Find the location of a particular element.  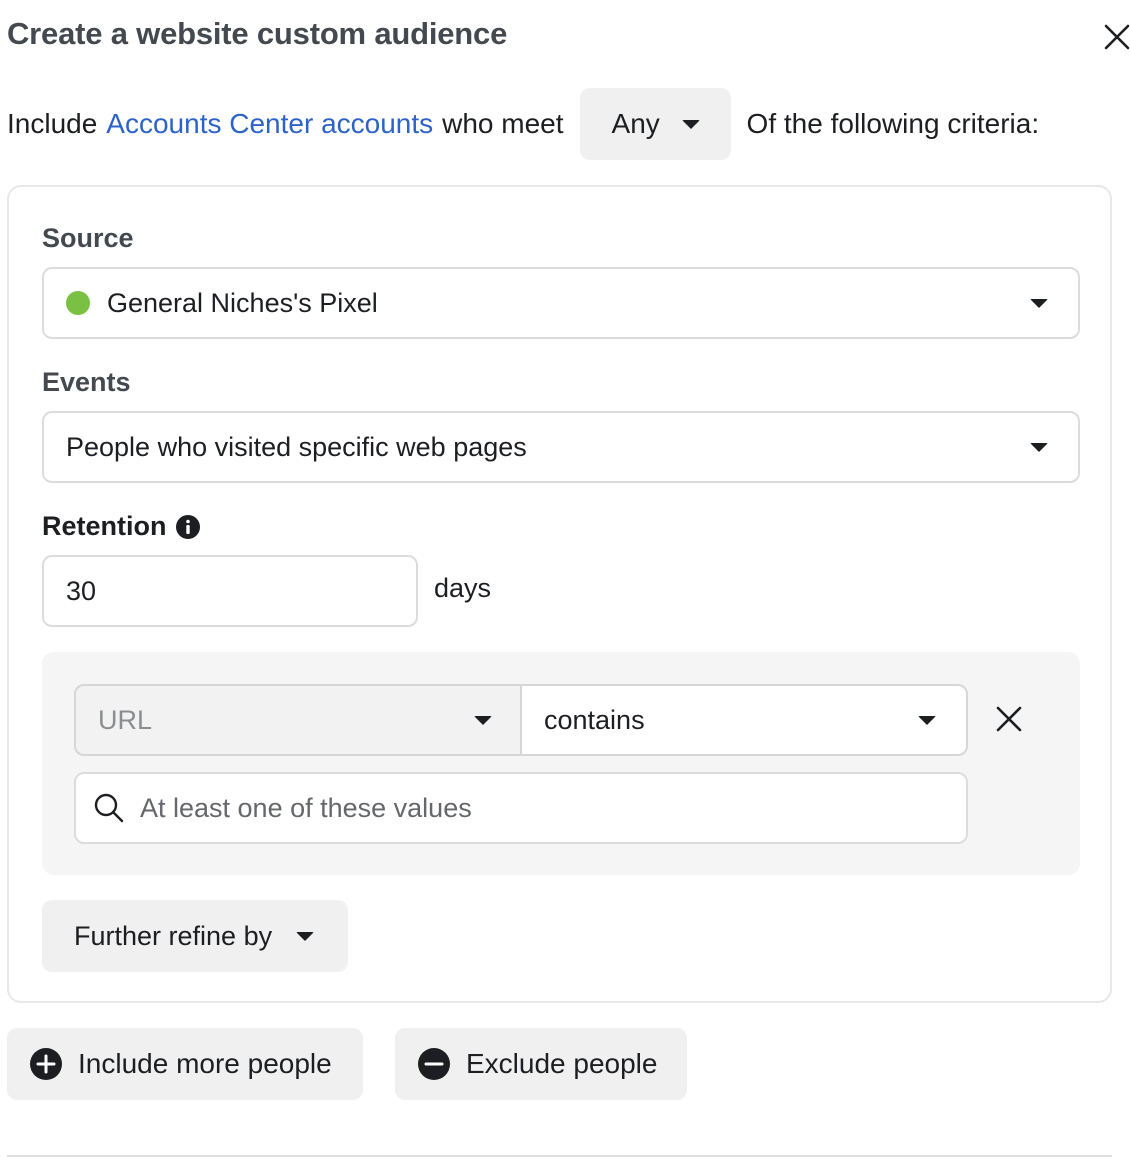

remove-rule-button is located at coordinates (1009, 719).